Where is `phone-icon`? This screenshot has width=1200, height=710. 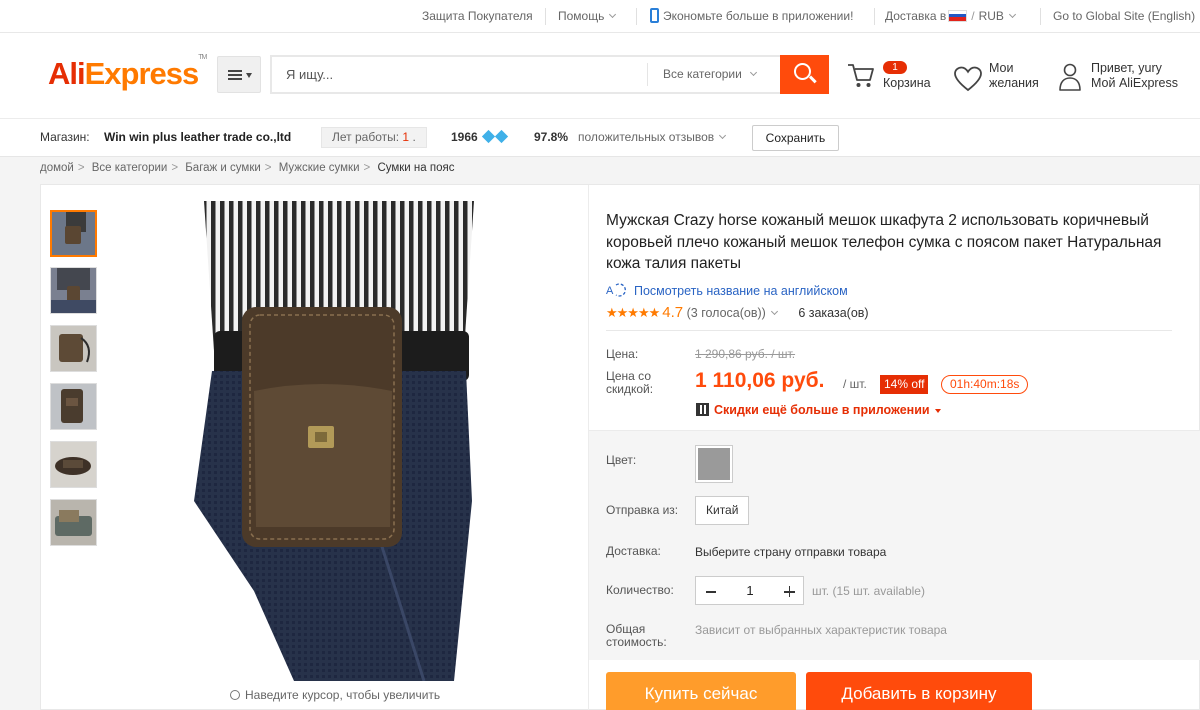 phone-icon is located at coordinates (654, 16).